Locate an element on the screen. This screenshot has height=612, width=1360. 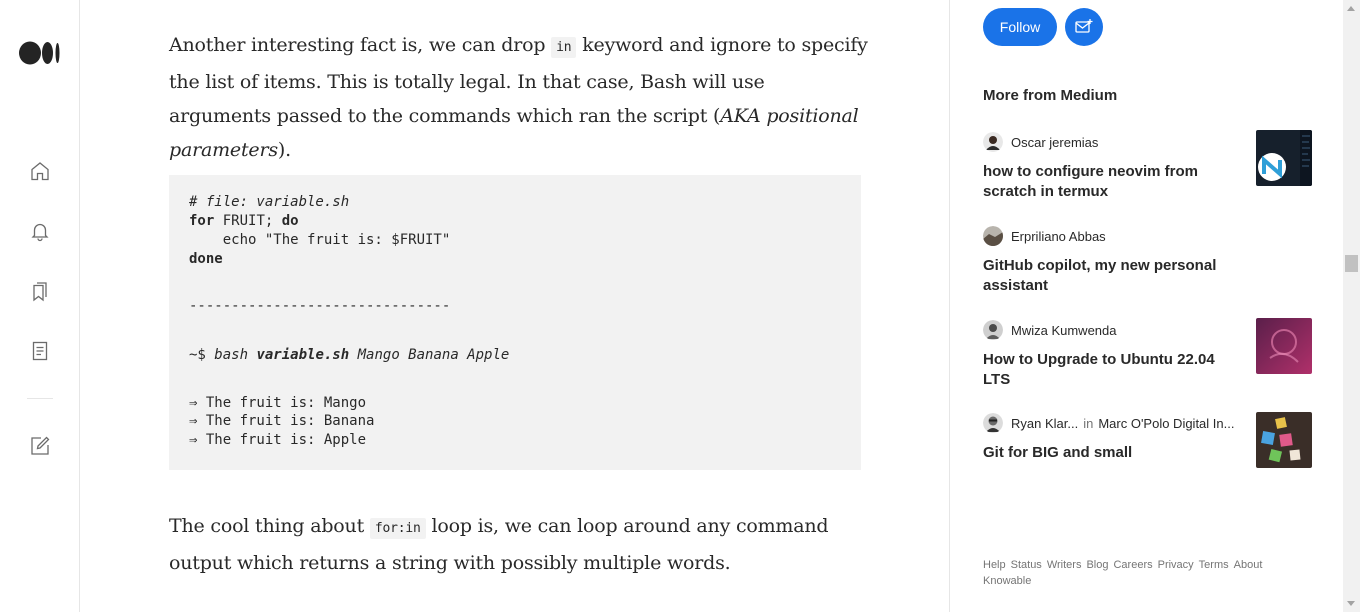
follow-button: Follow is located at coordinates (1020, 27).